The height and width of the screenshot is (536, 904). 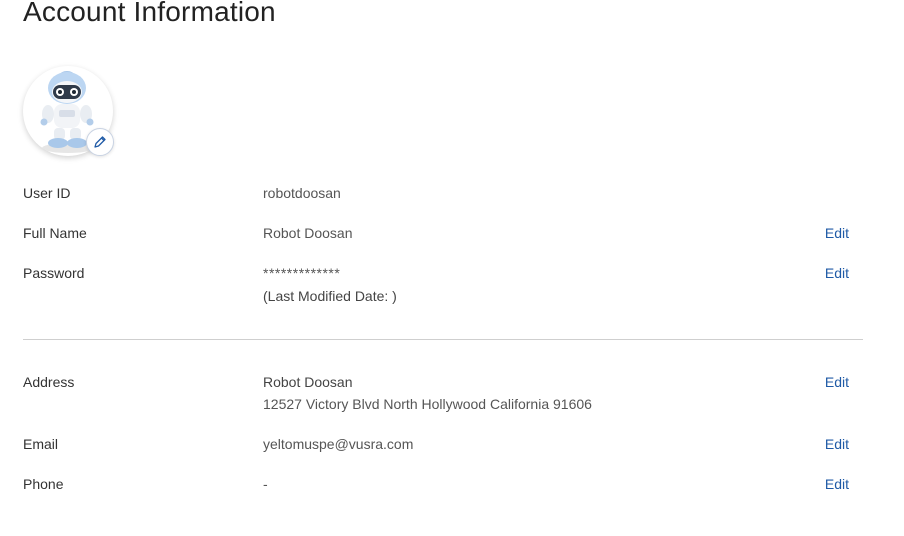 I want to click on email-edit-link: Edit, so click(x=837, y=444).